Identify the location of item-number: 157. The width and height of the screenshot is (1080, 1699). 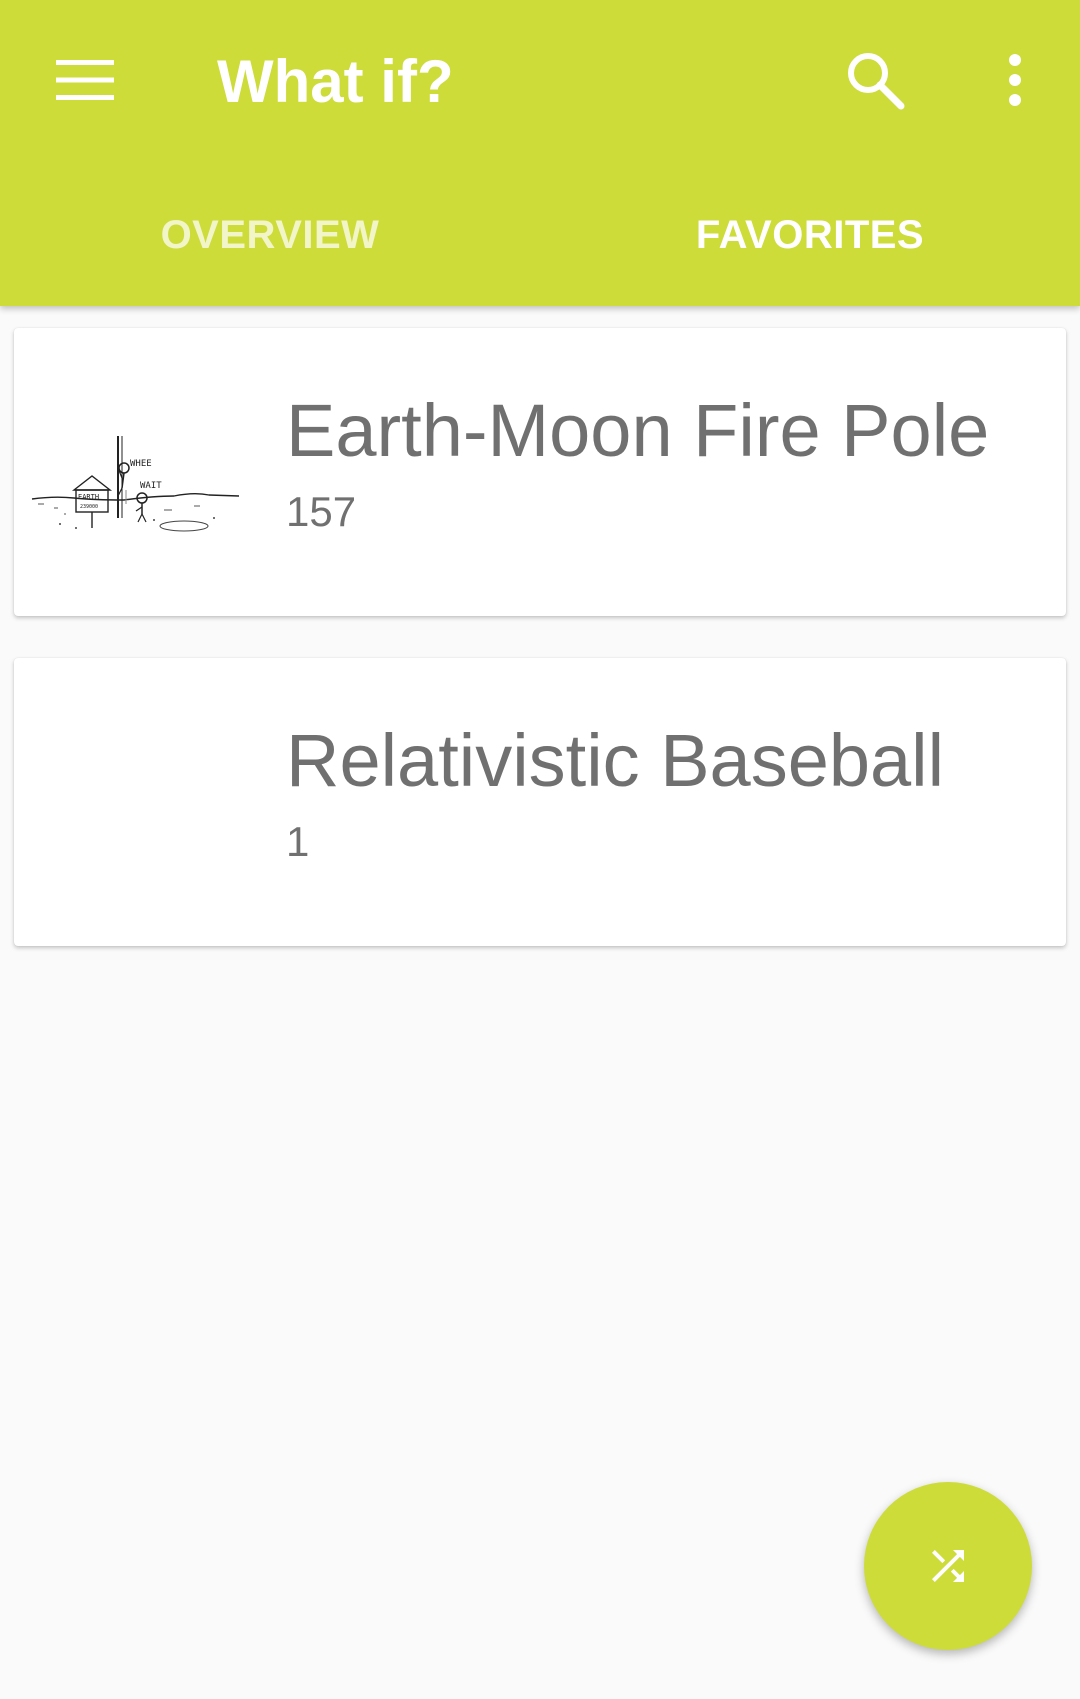
(321, 511).